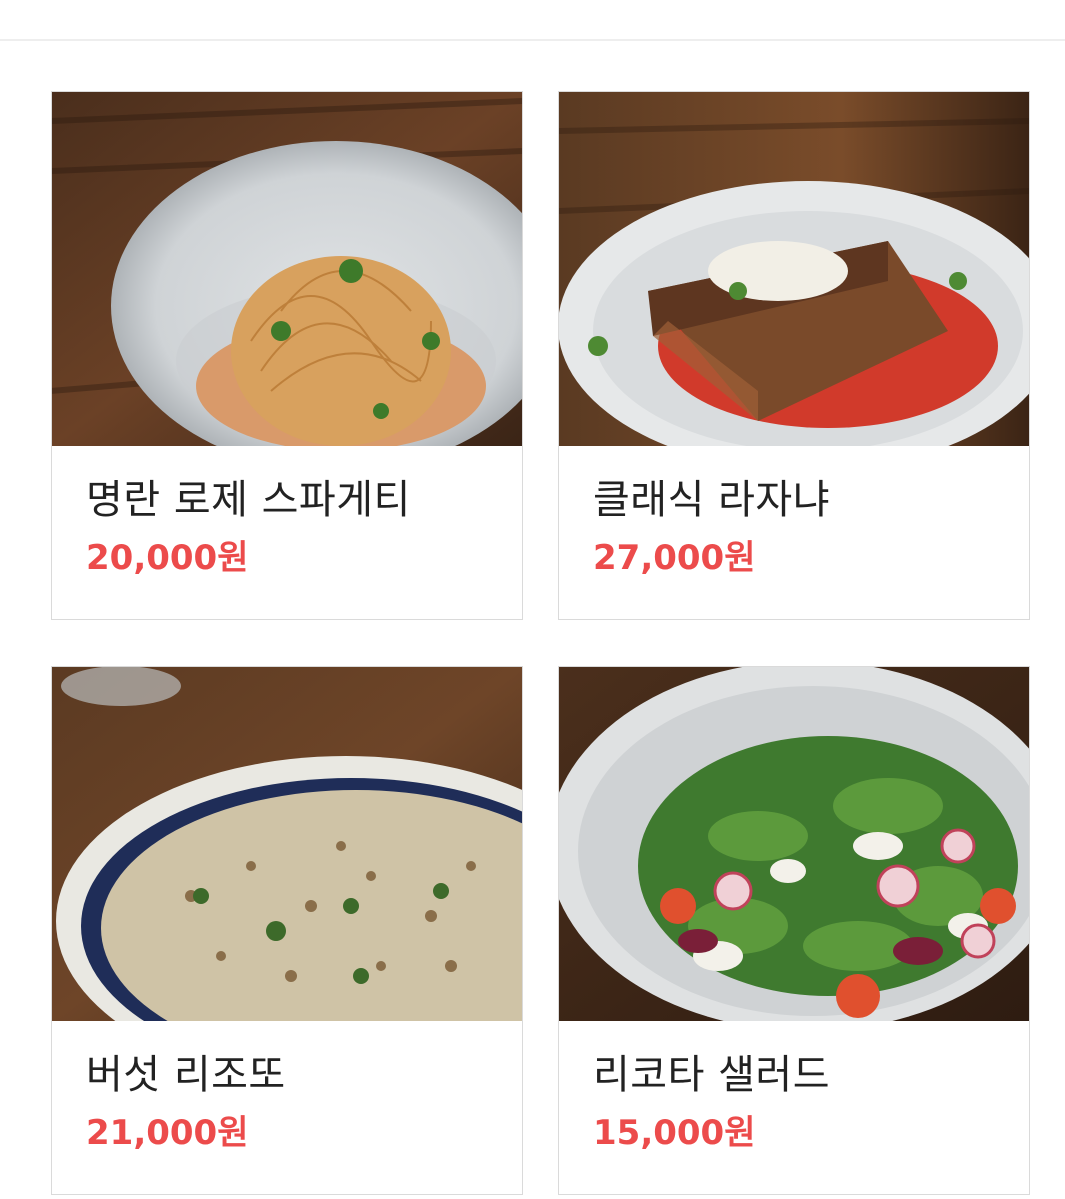 This screenshot has height=1199, width=1065. I want to click on menu-item-price: 21,000원, so click(167, 1133).